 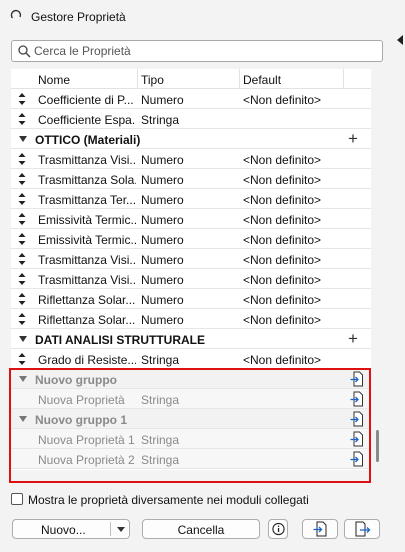 I want to click on split-divider, so click(x=110, y=529).